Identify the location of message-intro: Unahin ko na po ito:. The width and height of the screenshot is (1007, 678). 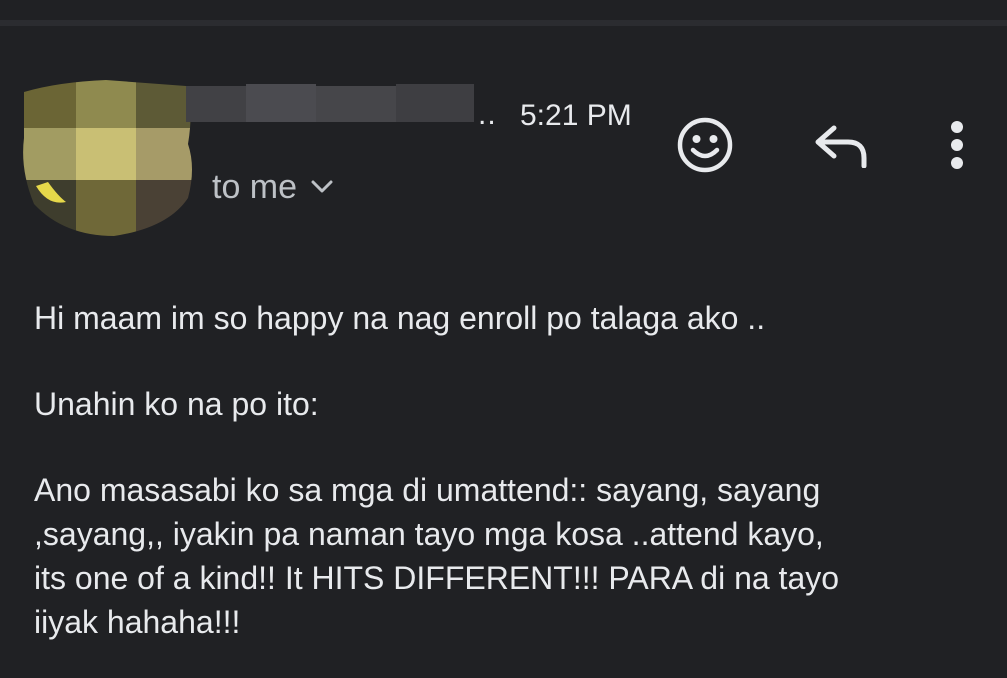
(176, 404).